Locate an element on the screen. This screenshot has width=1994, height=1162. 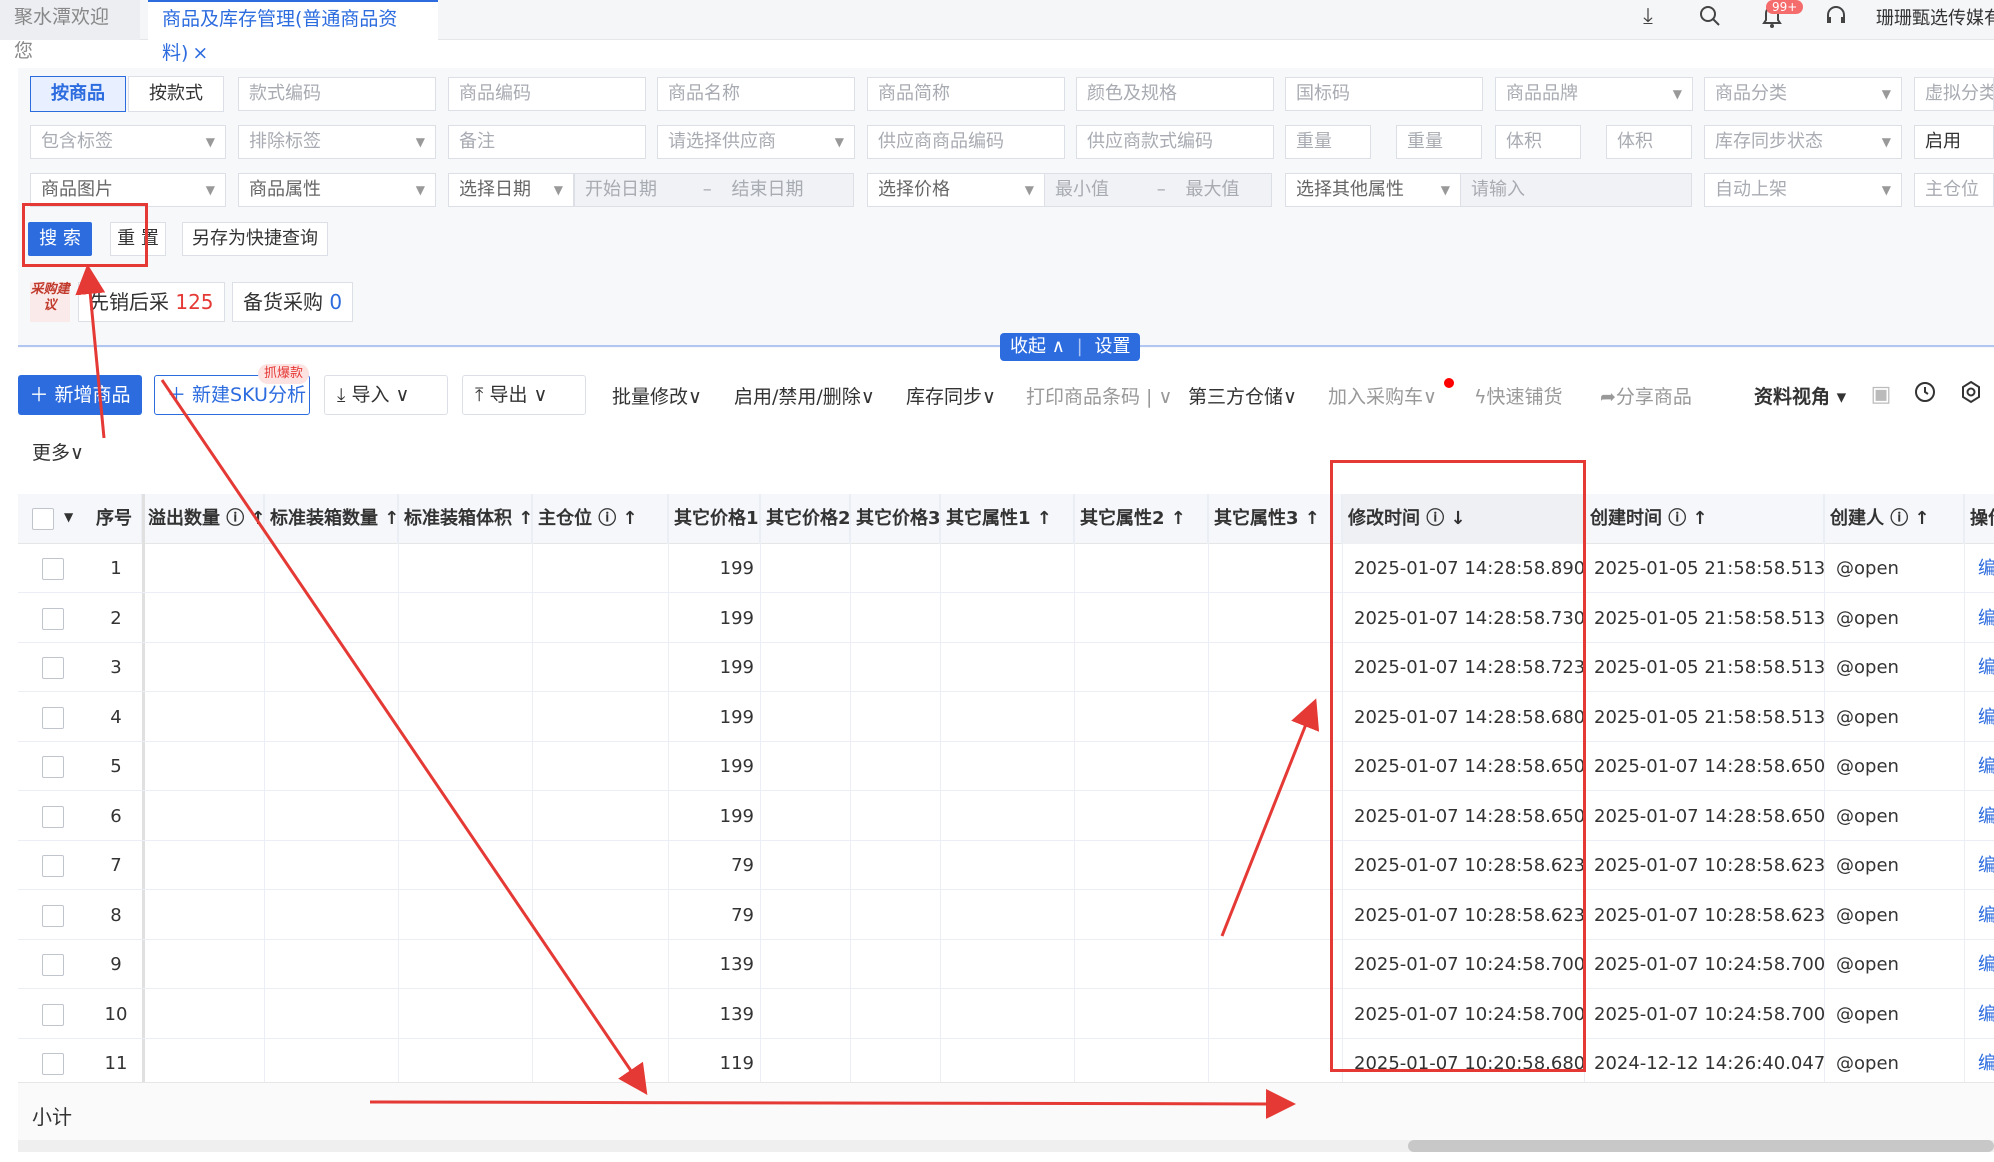
arrow-to-modified-time is located at coordinates (1270, 817).